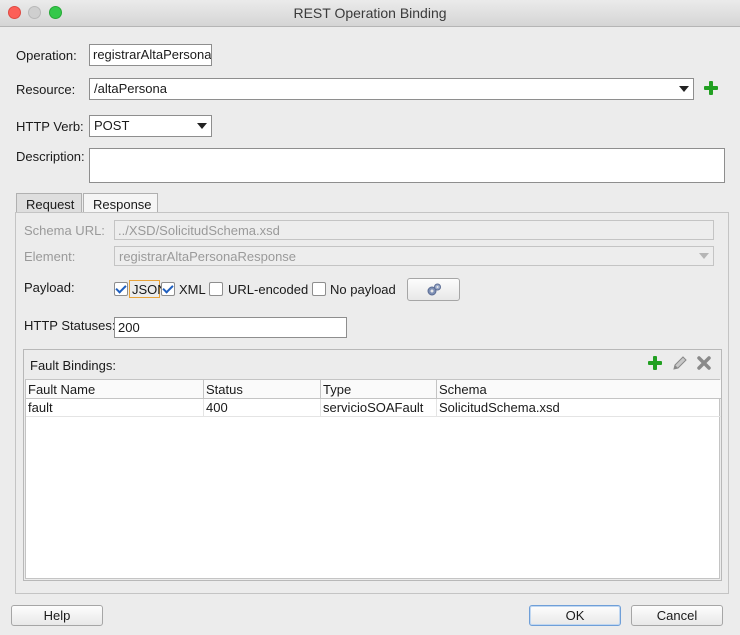  Describe the element at coordinates (64, 230) in the screenshot. I see `schema-url-label: Schema URL:` at that location.